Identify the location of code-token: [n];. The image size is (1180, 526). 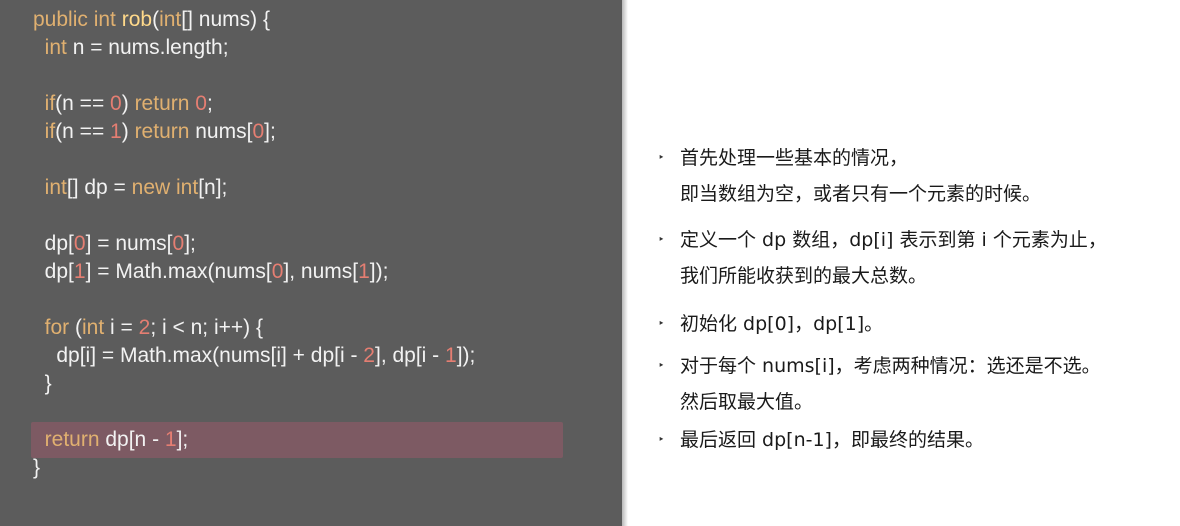
(213, 187).